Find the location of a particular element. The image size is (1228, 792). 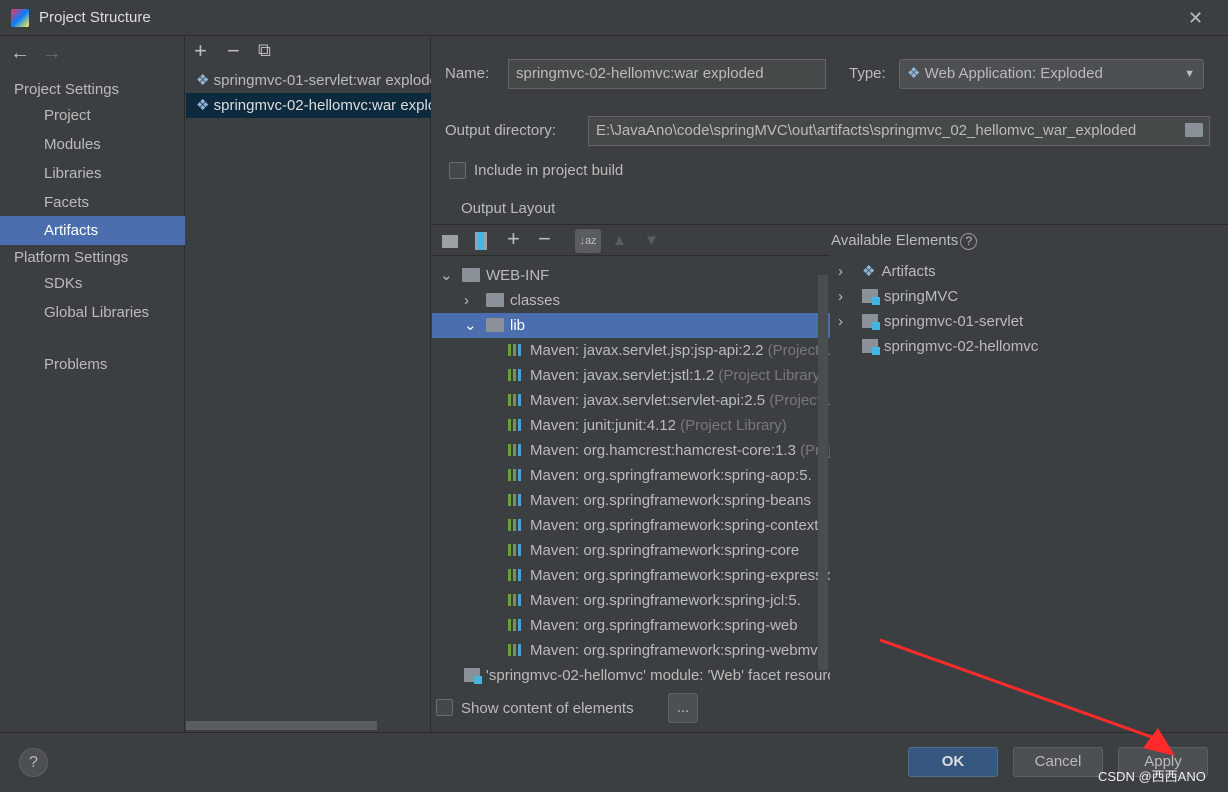

arrow-line is located at coordinates (1020, 690).